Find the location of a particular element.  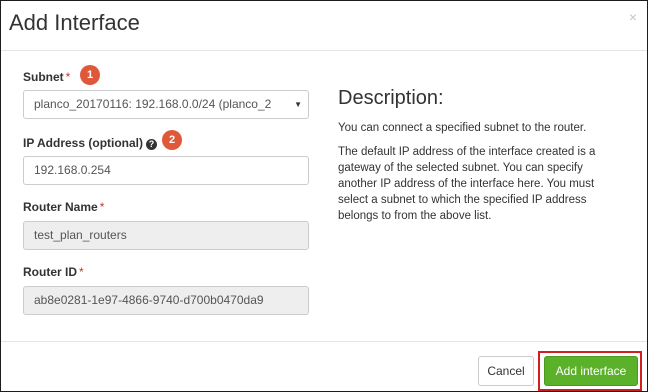

add-interface-button: Add interface is located at coordinates (591, 371).